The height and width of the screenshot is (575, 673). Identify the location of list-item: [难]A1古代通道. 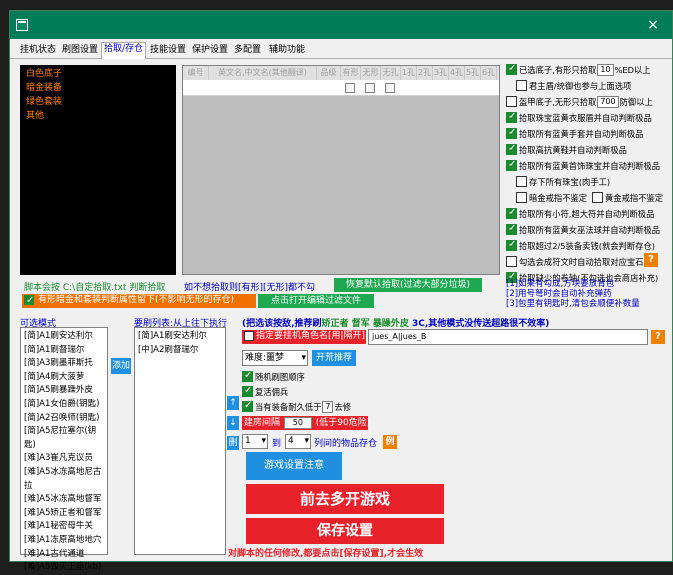
(64, 555).